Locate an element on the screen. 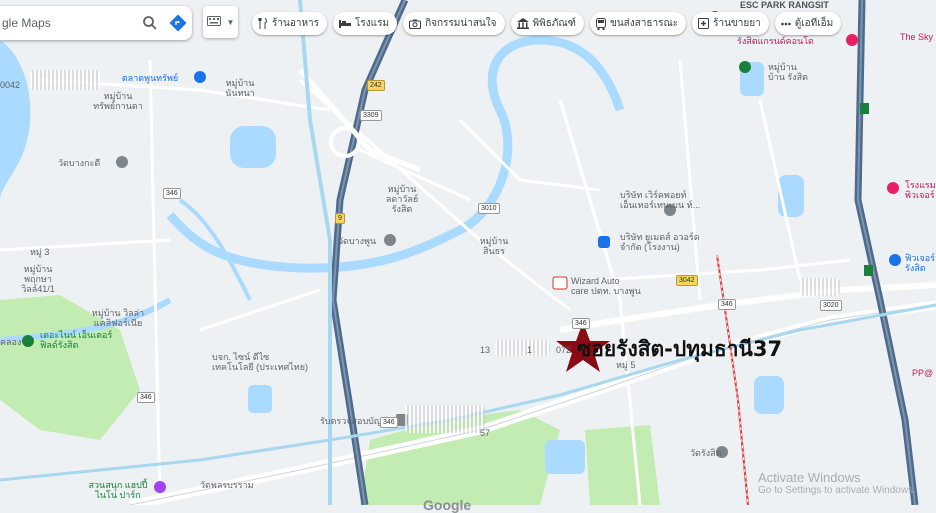 The width and height of the screenshot is (936, 513). mall-poi is located at coordinates (895, 260).